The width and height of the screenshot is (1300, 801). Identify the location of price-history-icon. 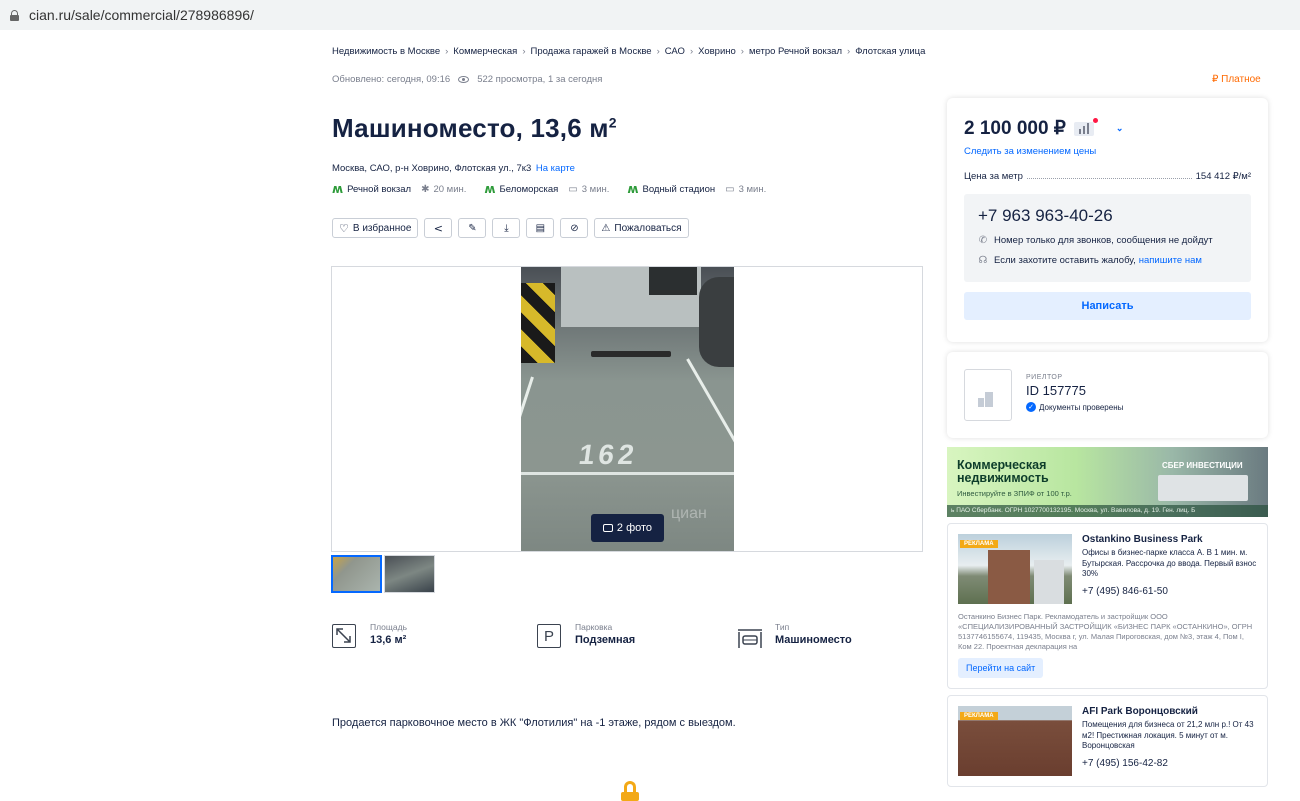
(1085, 126).